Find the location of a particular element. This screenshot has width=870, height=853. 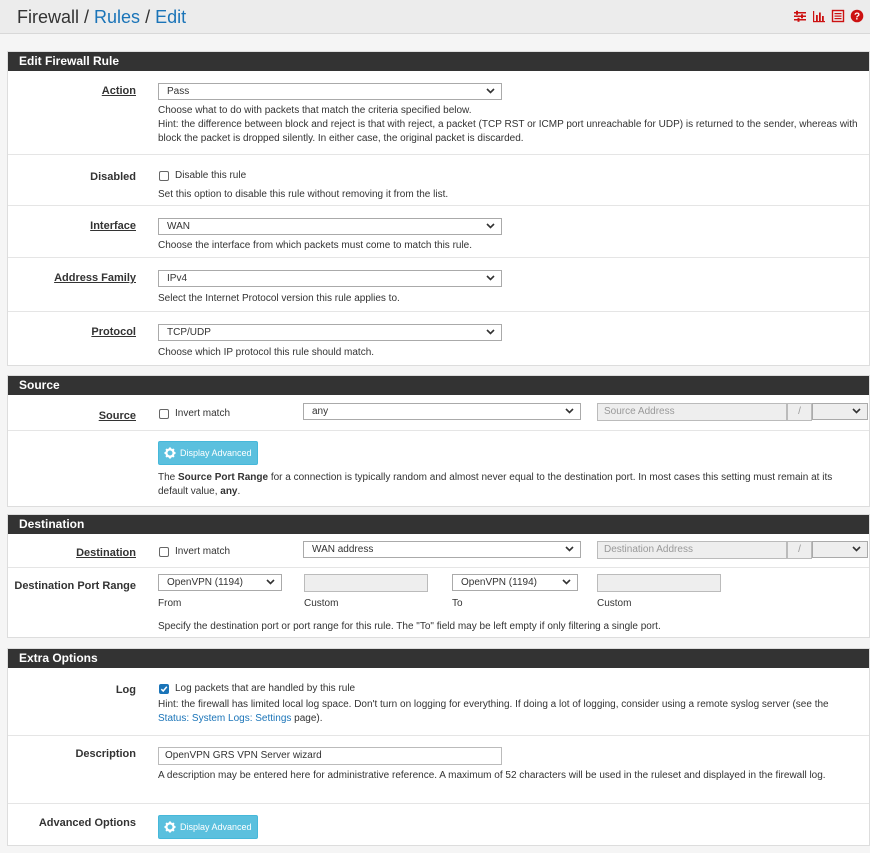

description-label: Description is located at coordinates (105, 754).